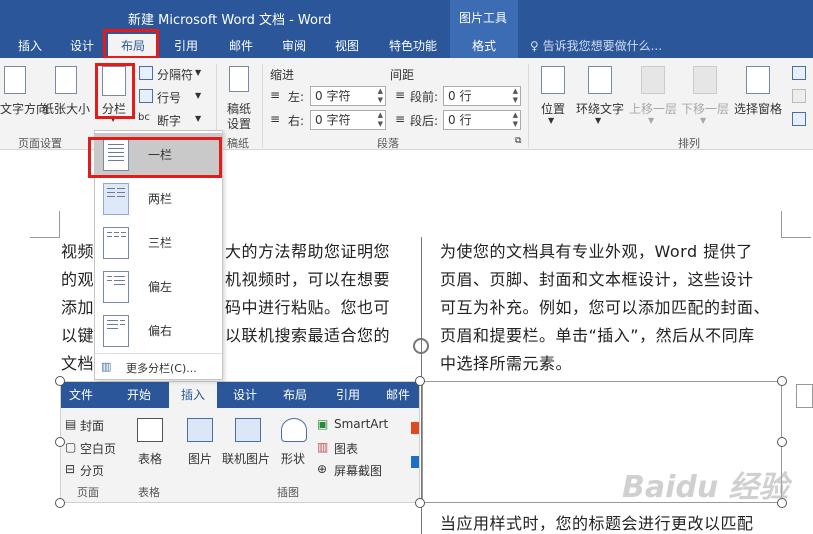  Describe the element at coordinates (24, 108) in the screenshot. I see `text-direction-button: 文字方向` at that location.